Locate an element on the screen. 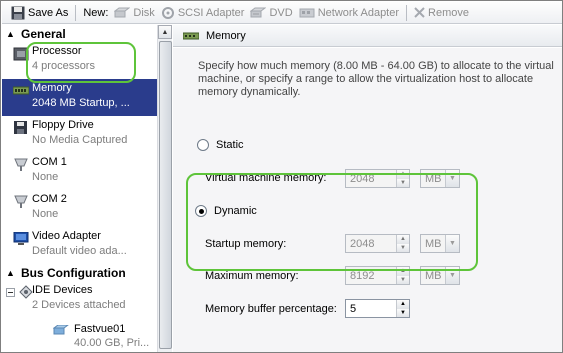  tree-collapse-icon is located at coordinates (10, 292).